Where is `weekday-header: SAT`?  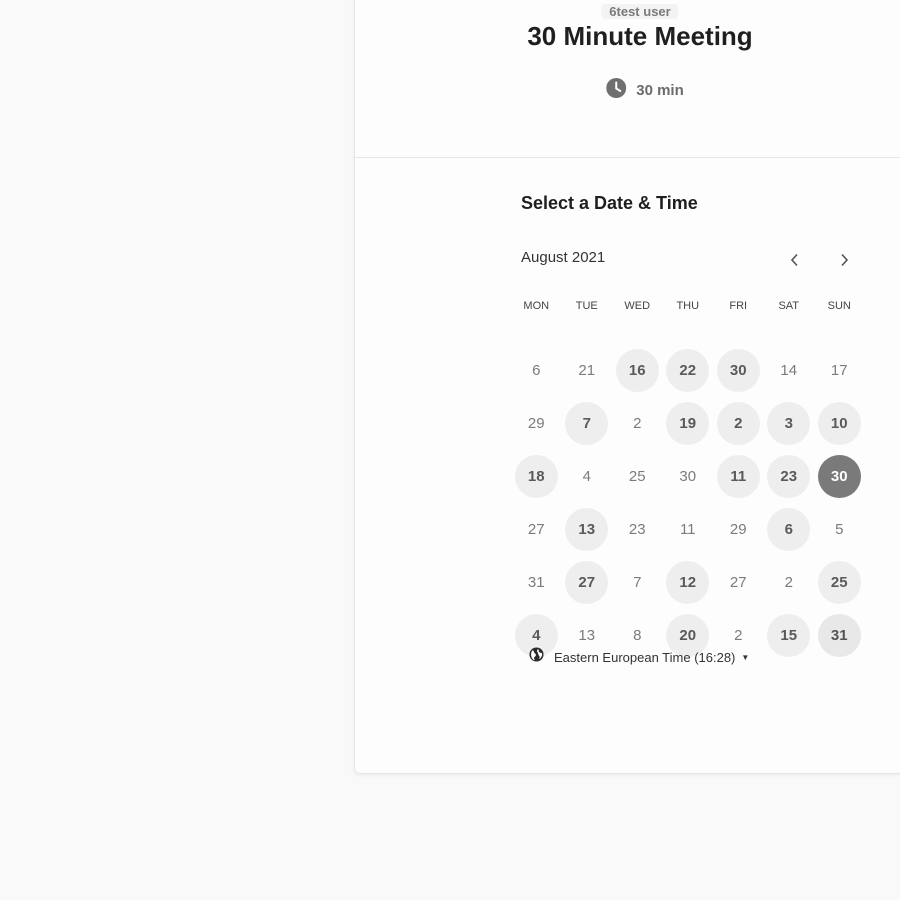 weekday-header: SAT is located at coordinates (789, 306).